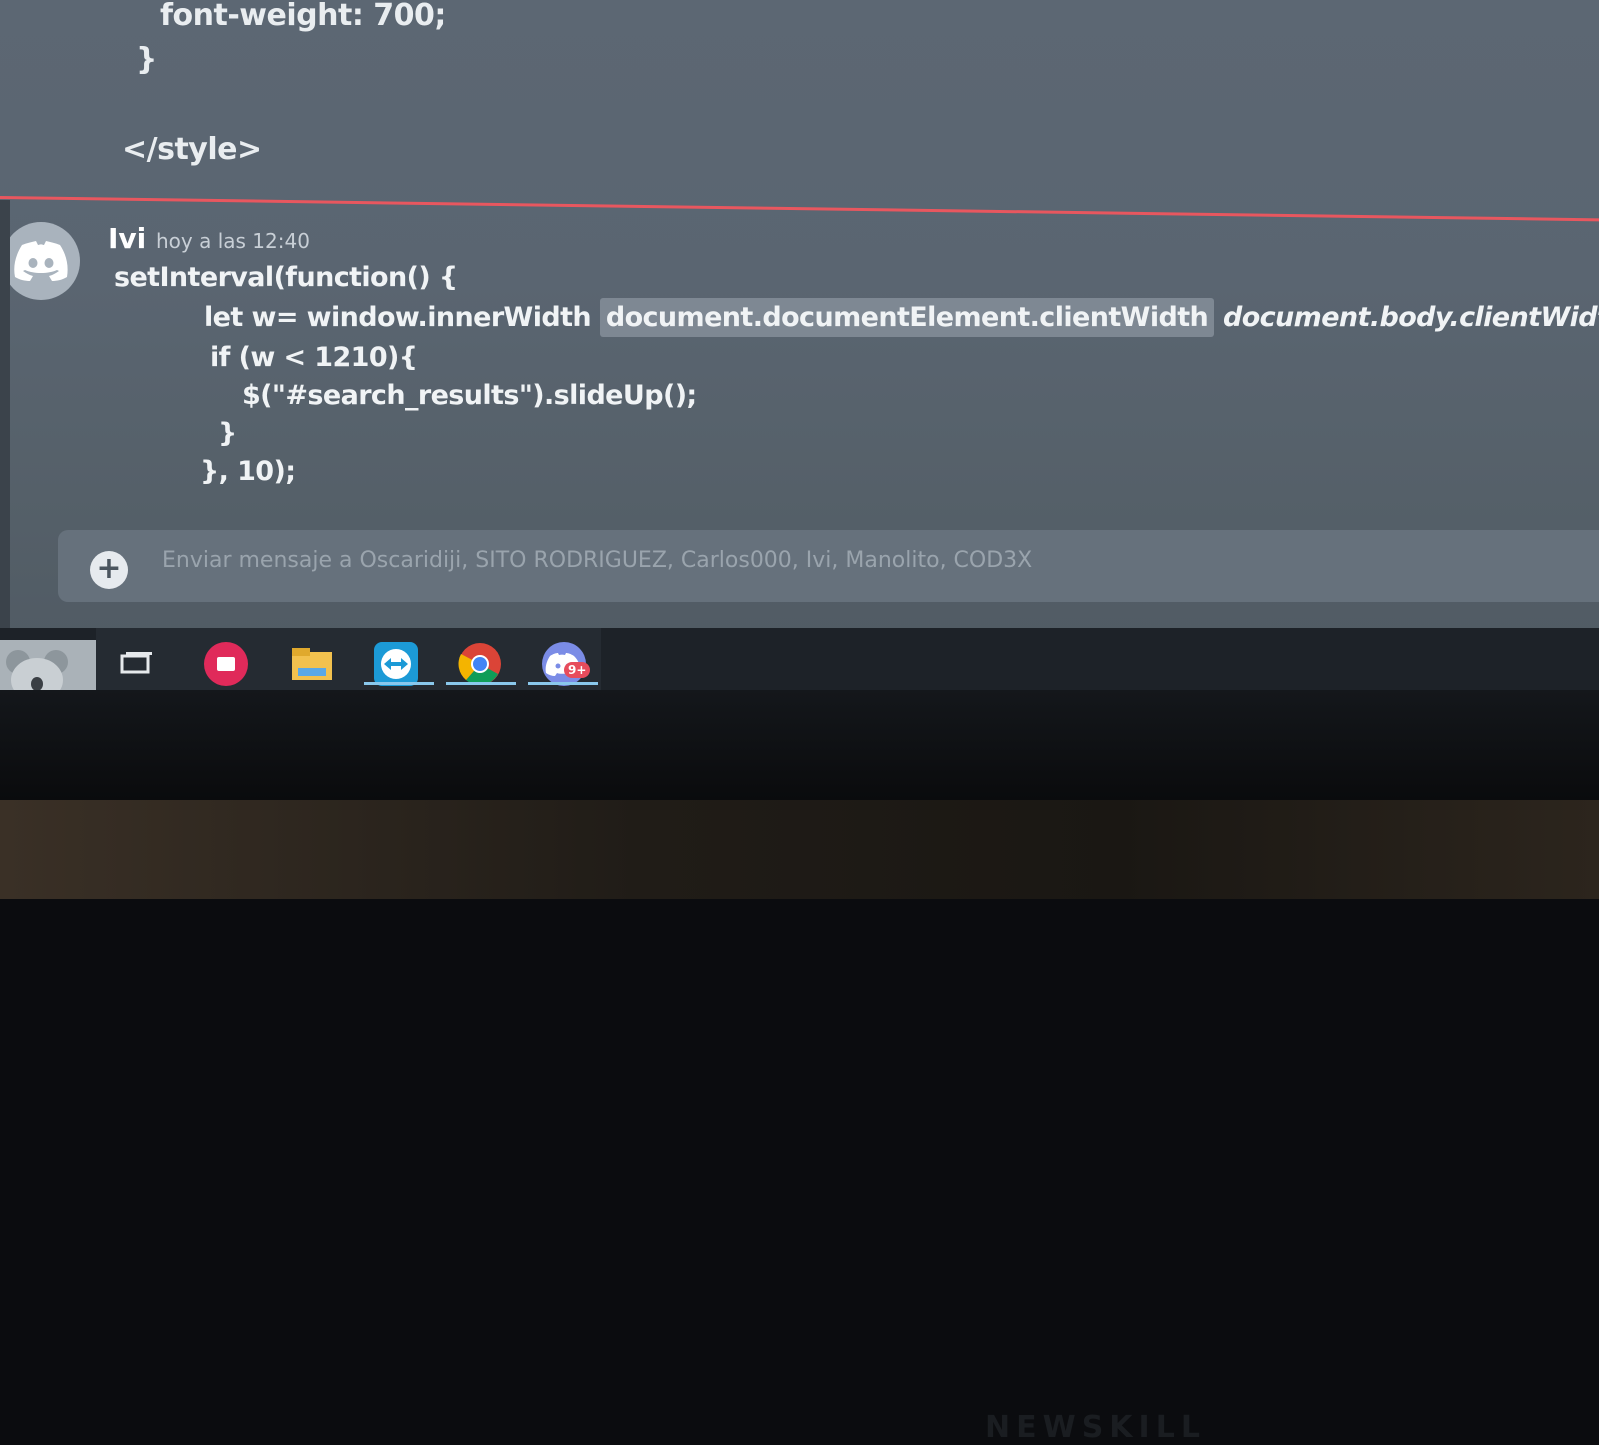 The height and width of the screenshot is (1445, 1599). What do you see at coordinates (799, 95) in the screenshot?
I see `previous-message-code: font-weight: 700; } </style>` at bounding box center [799, 95].